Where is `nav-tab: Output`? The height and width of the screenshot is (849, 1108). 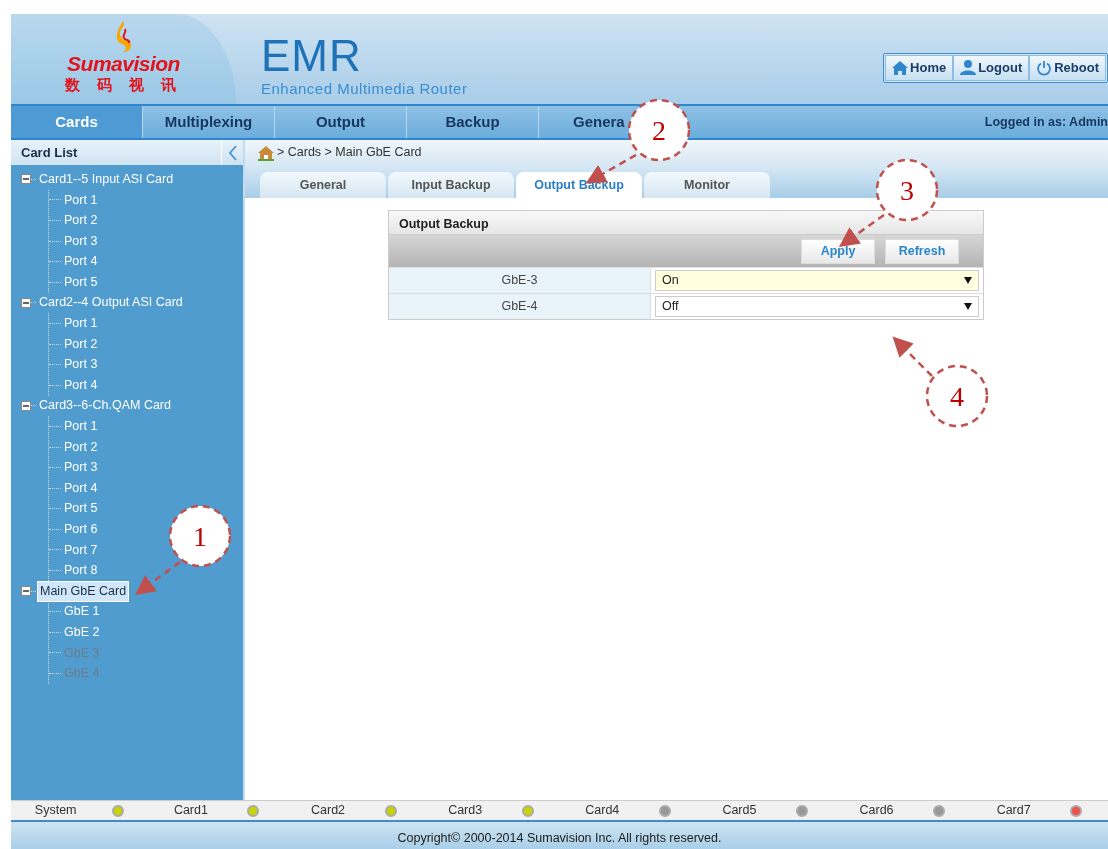 nav-tab: Output is located at coordinates (341, 122).